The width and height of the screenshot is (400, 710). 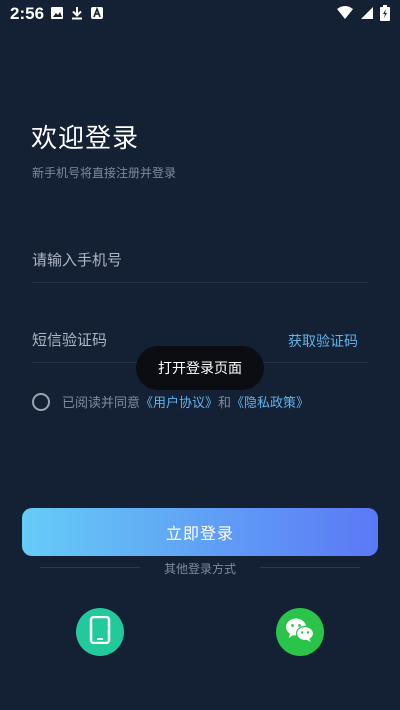 I want to click on wechat-login-button, so click(x=300, y=632).